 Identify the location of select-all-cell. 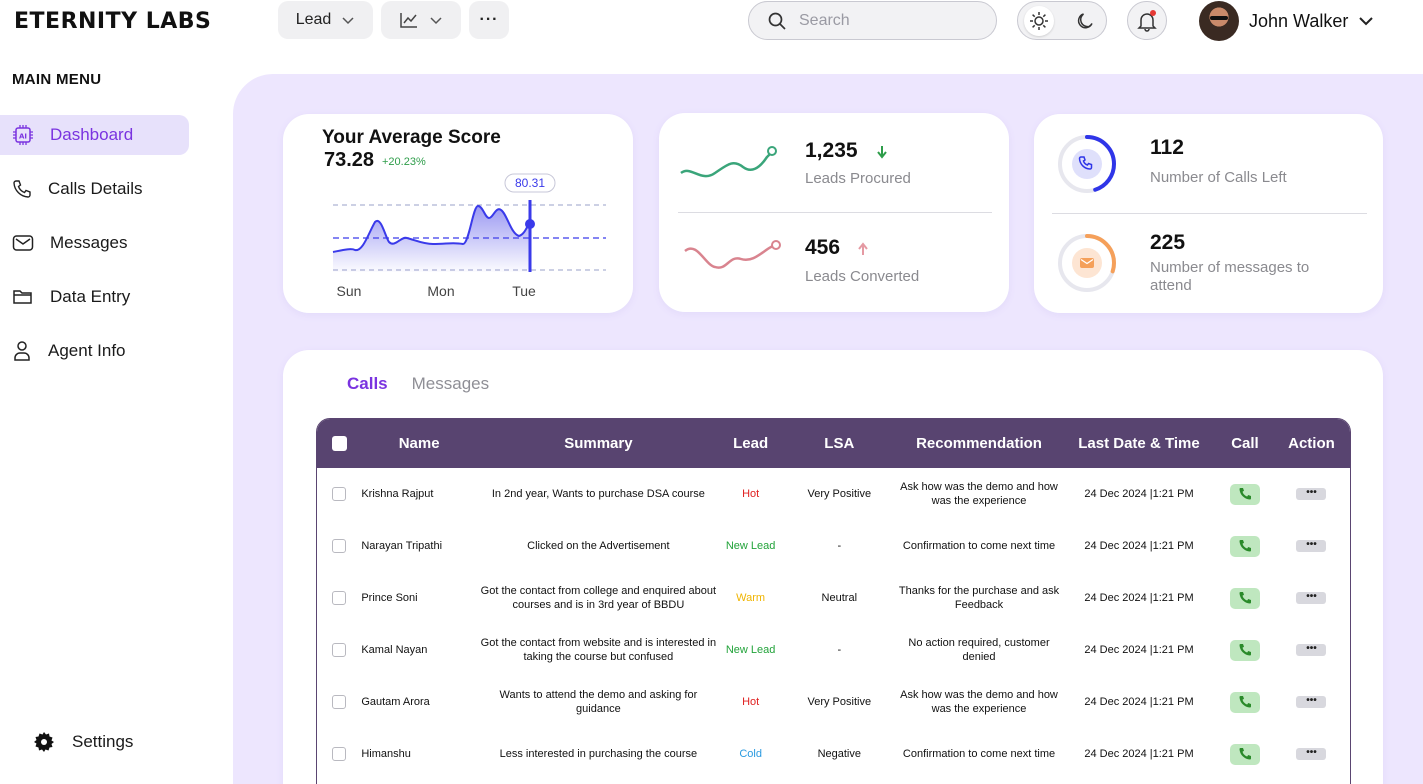
(339, 443).